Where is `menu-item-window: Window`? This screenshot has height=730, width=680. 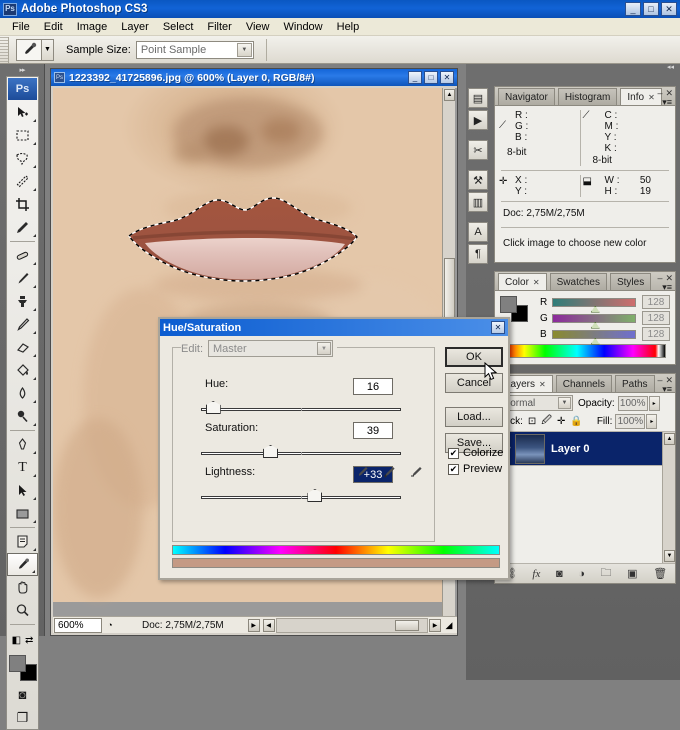
menu-item-window: Window is located at coordinates (303, 27).